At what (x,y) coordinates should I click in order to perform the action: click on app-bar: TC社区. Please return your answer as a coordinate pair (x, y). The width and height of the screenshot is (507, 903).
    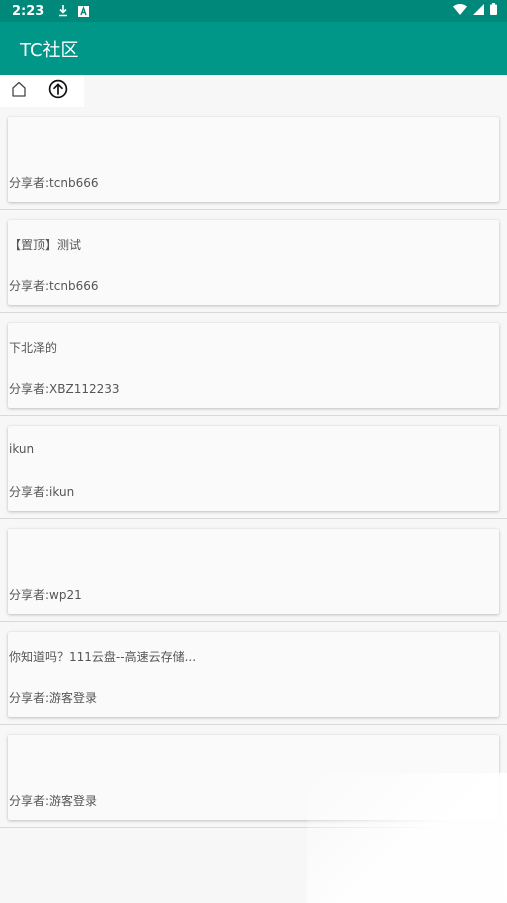
    Looking at the image, I should click on (253, 48).